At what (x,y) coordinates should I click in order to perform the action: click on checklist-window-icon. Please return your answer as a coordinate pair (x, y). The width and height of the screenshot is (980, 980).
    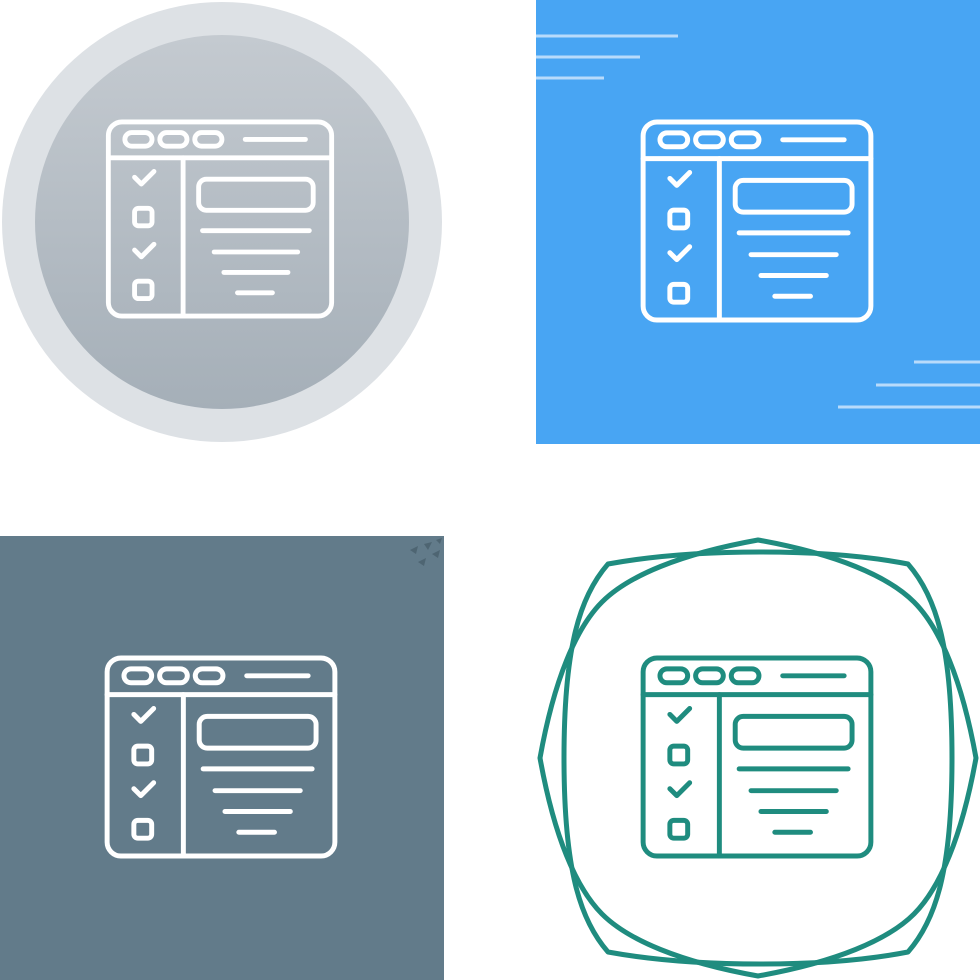
    Looking at the image, I should click on (757, 757).